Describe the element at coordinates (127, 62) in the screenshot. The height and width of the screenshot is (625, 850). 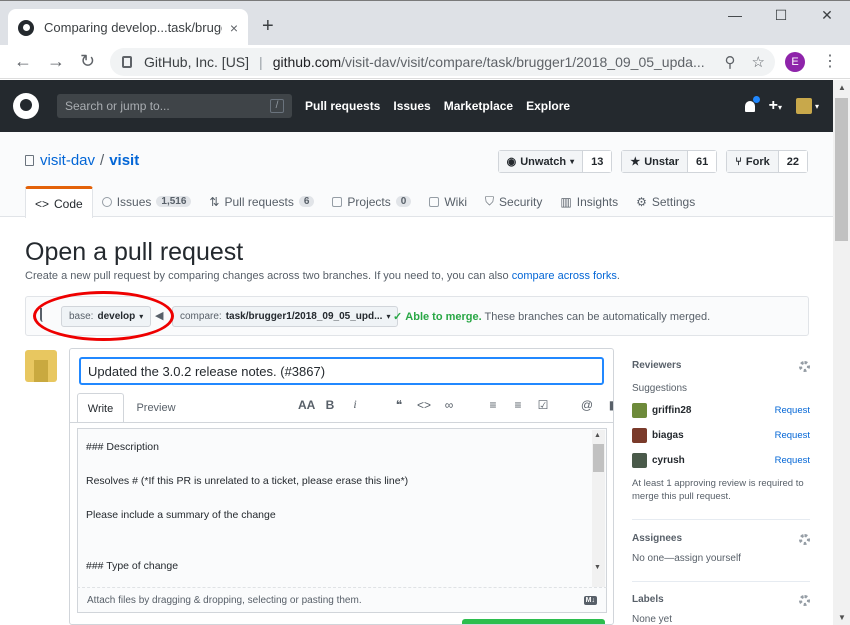
I see `lock-icon` at that location.